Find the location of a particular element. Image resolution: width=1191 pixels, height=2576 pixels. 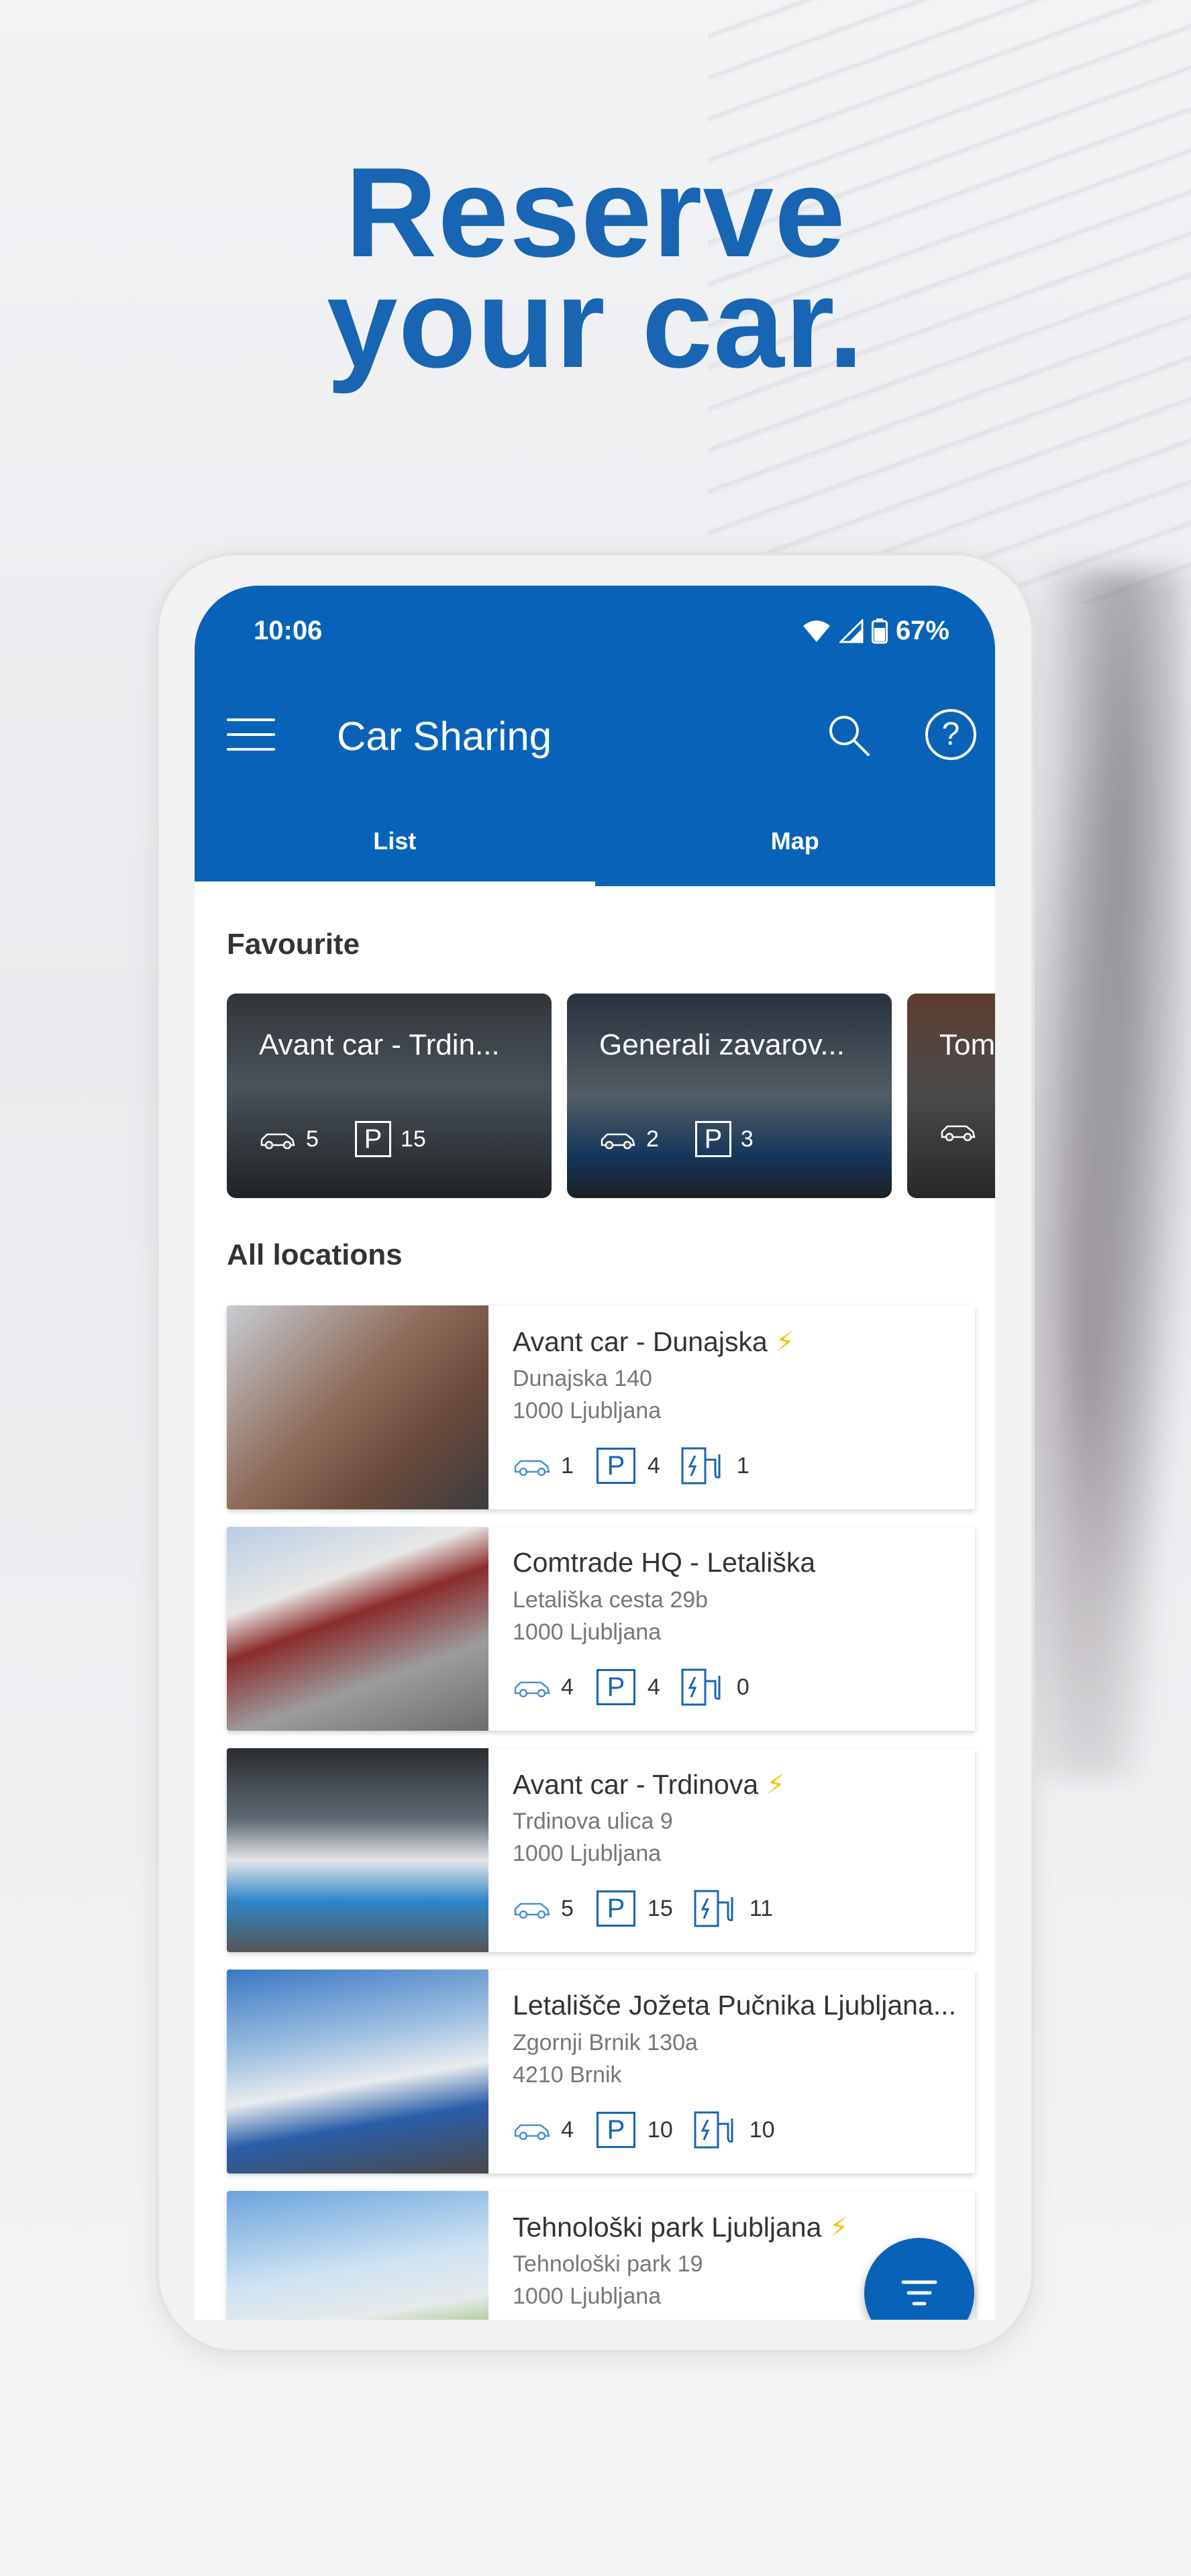

background-people-blur is located at coordinates (1104, 1174).